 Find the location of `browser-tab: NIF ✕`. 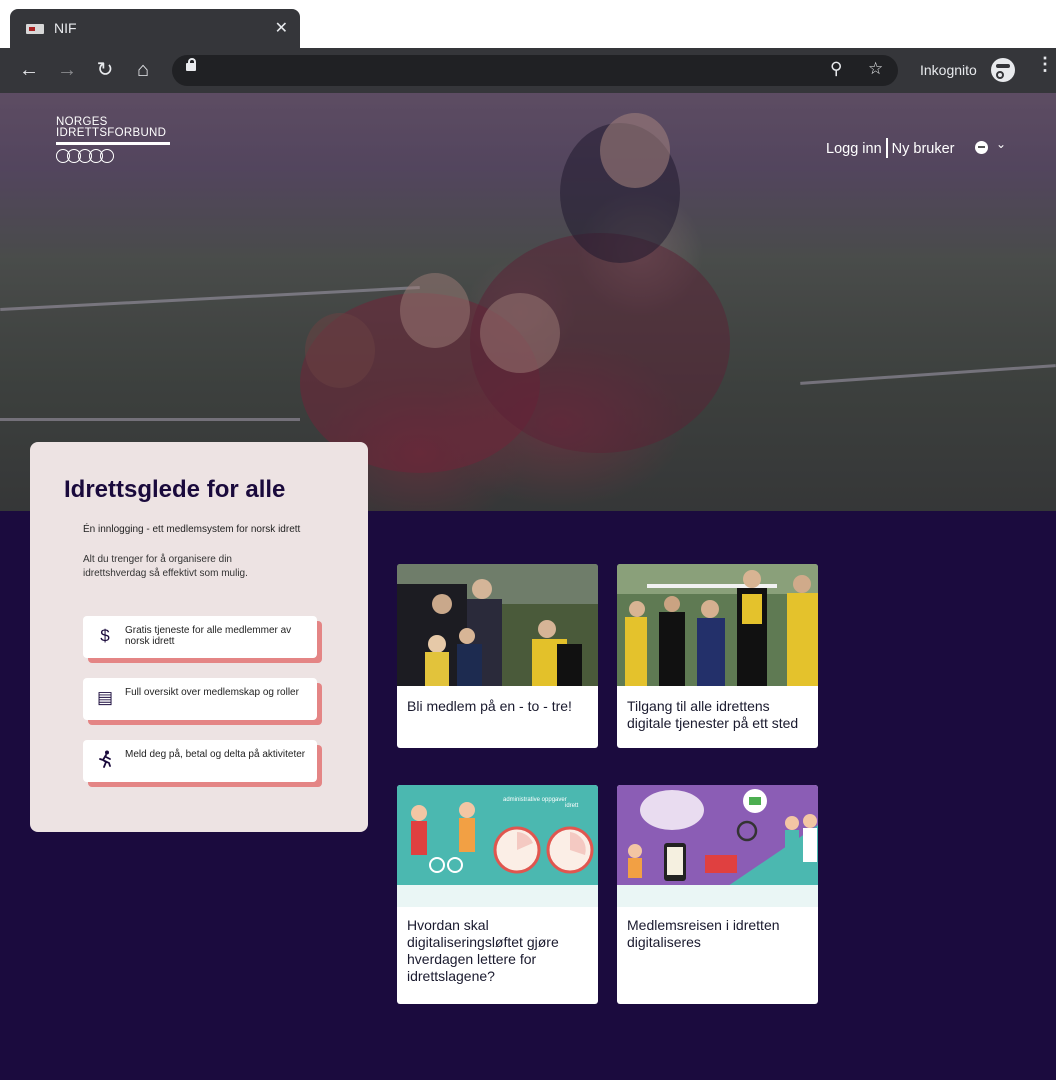

browser-tab: NIF ✕ is located at coordinates (155, 28).